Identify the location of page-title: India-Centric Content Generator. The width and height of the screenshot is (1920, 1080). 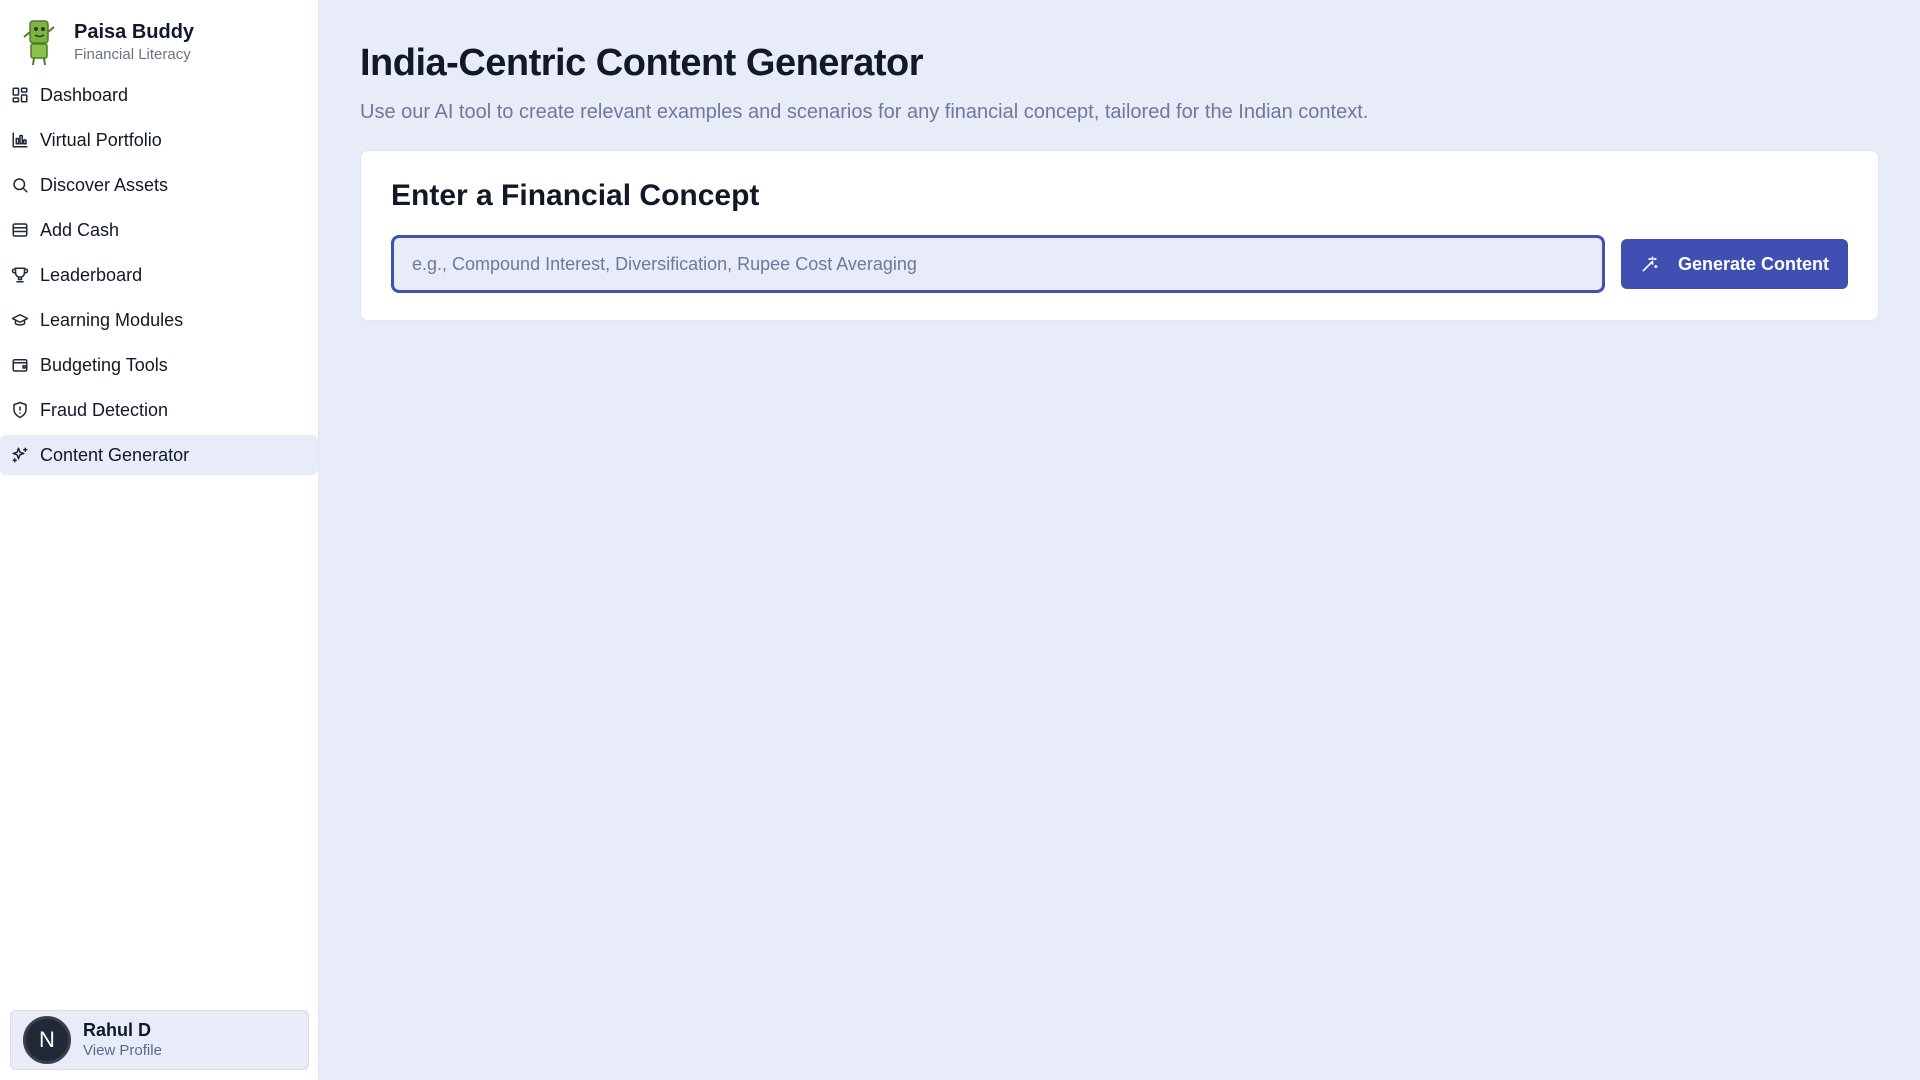
(642, 63).